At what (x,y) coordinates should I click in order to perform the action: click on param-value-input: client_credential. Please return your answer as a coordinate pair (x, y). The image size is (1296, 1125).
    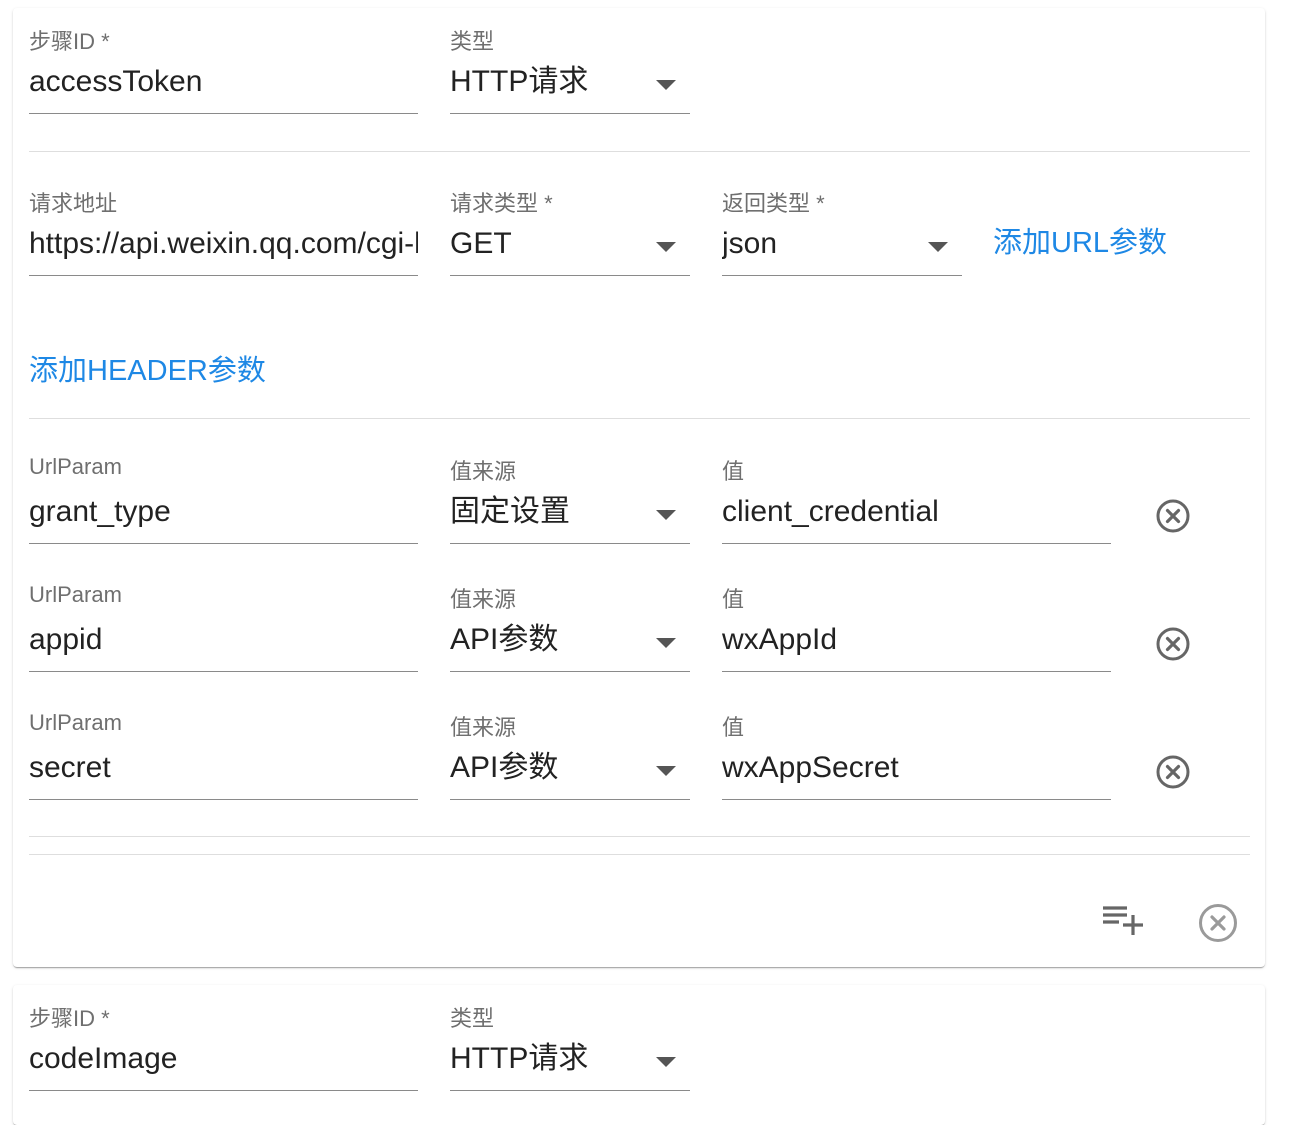
    Looking at the image, I should click on (916, 512).